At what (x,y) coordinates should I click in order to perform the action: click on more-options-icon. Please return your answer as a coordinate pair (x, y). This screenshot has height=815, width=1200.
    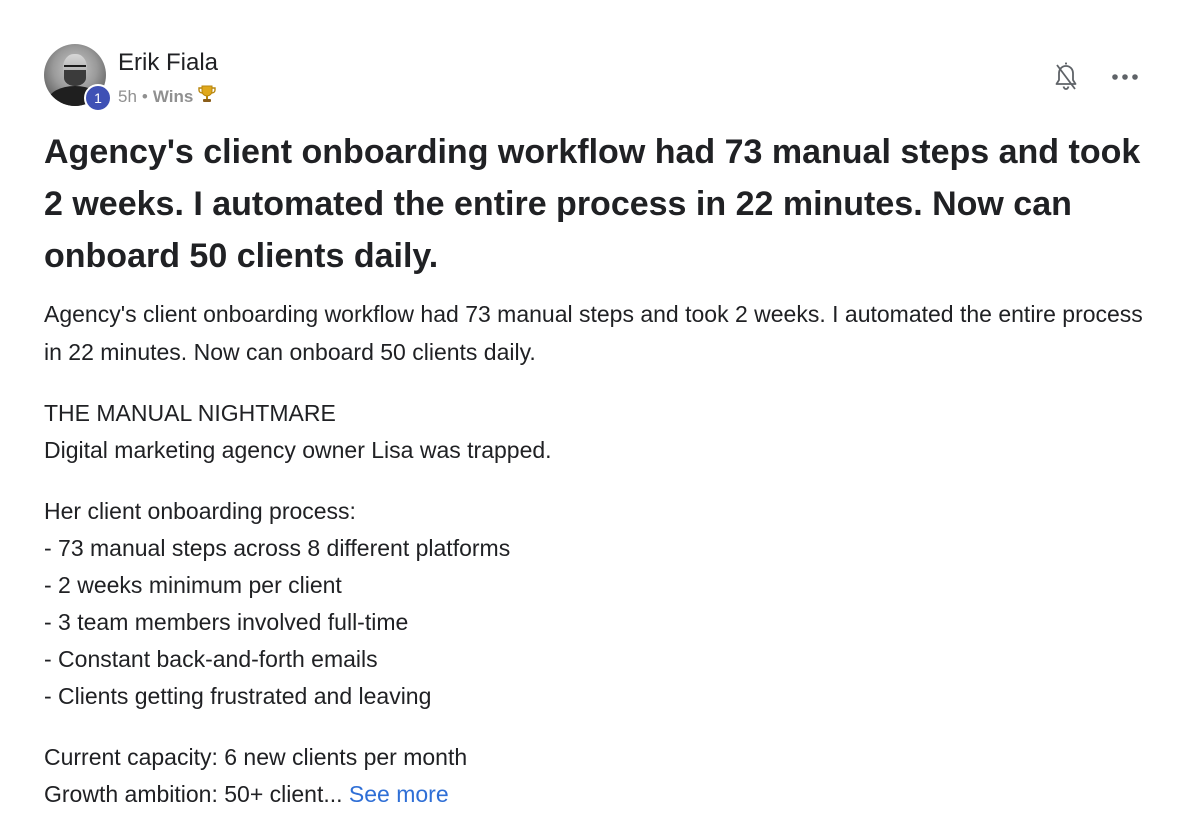
    Looking at the image, I should click on (1125, 77).